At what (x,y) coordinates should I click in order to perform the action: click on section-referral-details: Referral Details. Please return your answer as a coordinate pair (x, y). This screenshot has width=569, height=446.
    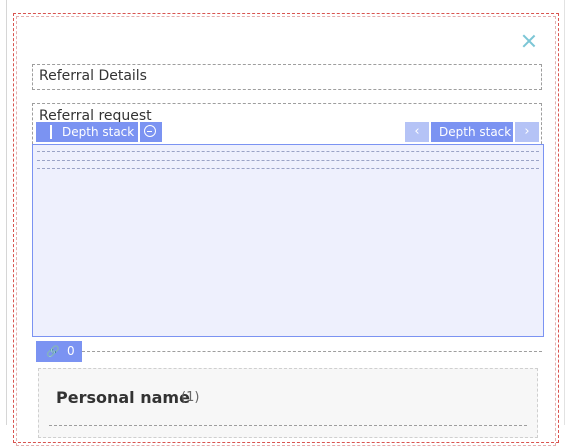
    Looking at the image, I should click on (287, 77).